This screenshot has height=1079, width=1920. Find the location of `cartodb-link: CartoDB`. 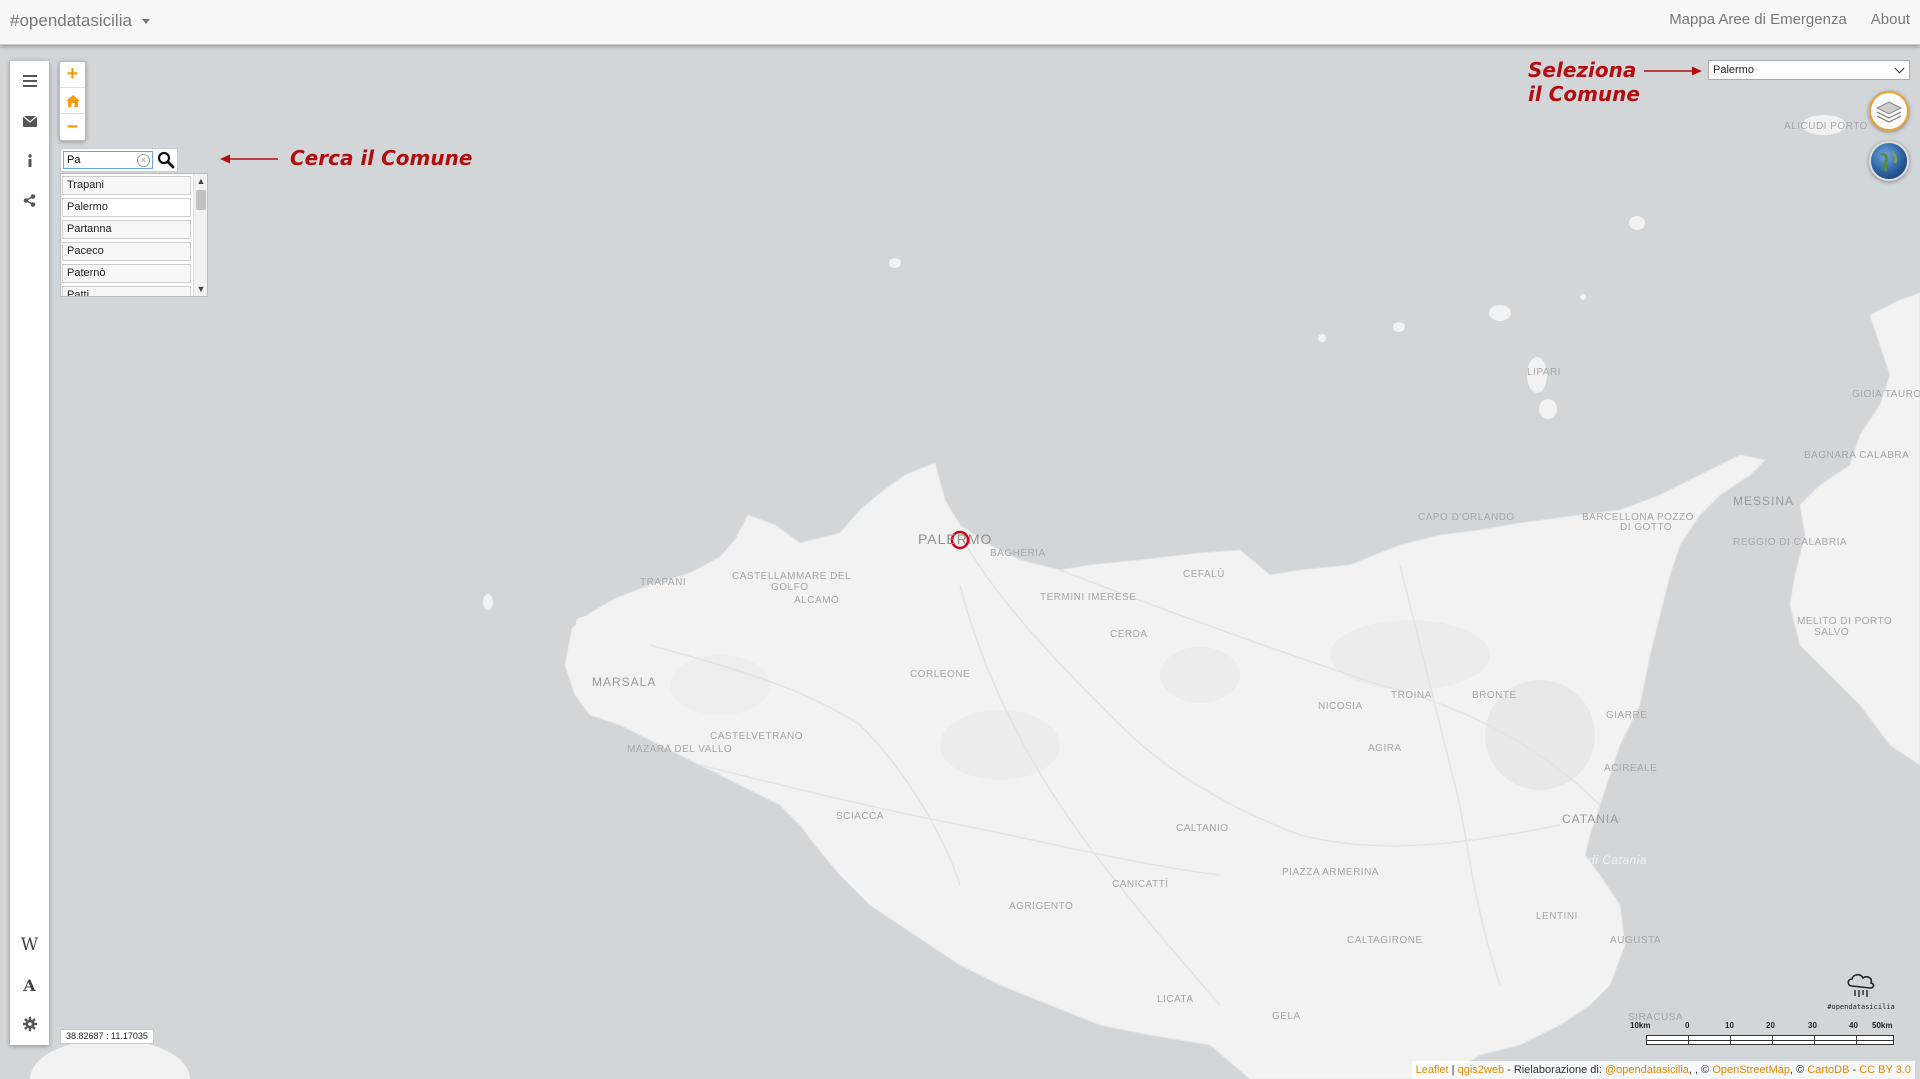

cartodb-link: CartoDB is located at coordinates (1828, 1070).